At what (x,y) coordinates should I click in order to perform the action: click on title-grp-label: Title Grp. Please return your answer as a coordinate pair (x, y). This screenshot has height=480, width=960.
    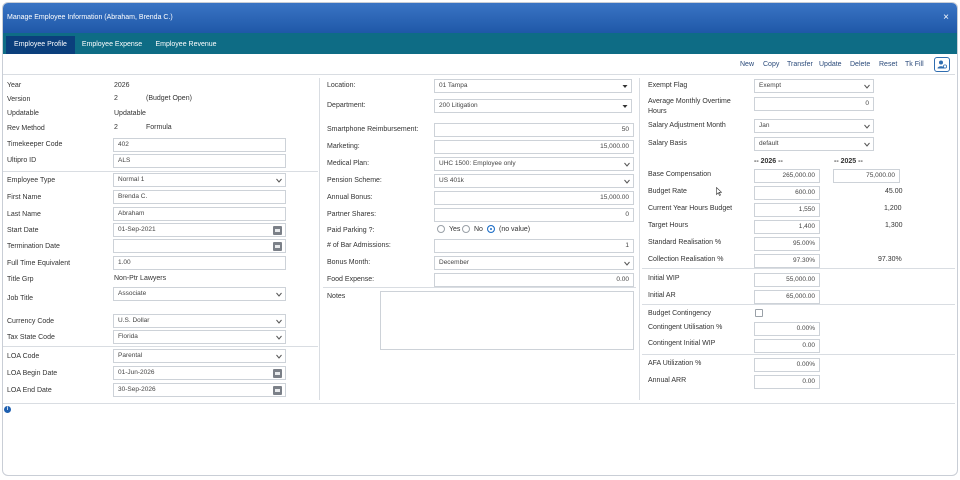
    Looking at the image, I should click on (20, 279).